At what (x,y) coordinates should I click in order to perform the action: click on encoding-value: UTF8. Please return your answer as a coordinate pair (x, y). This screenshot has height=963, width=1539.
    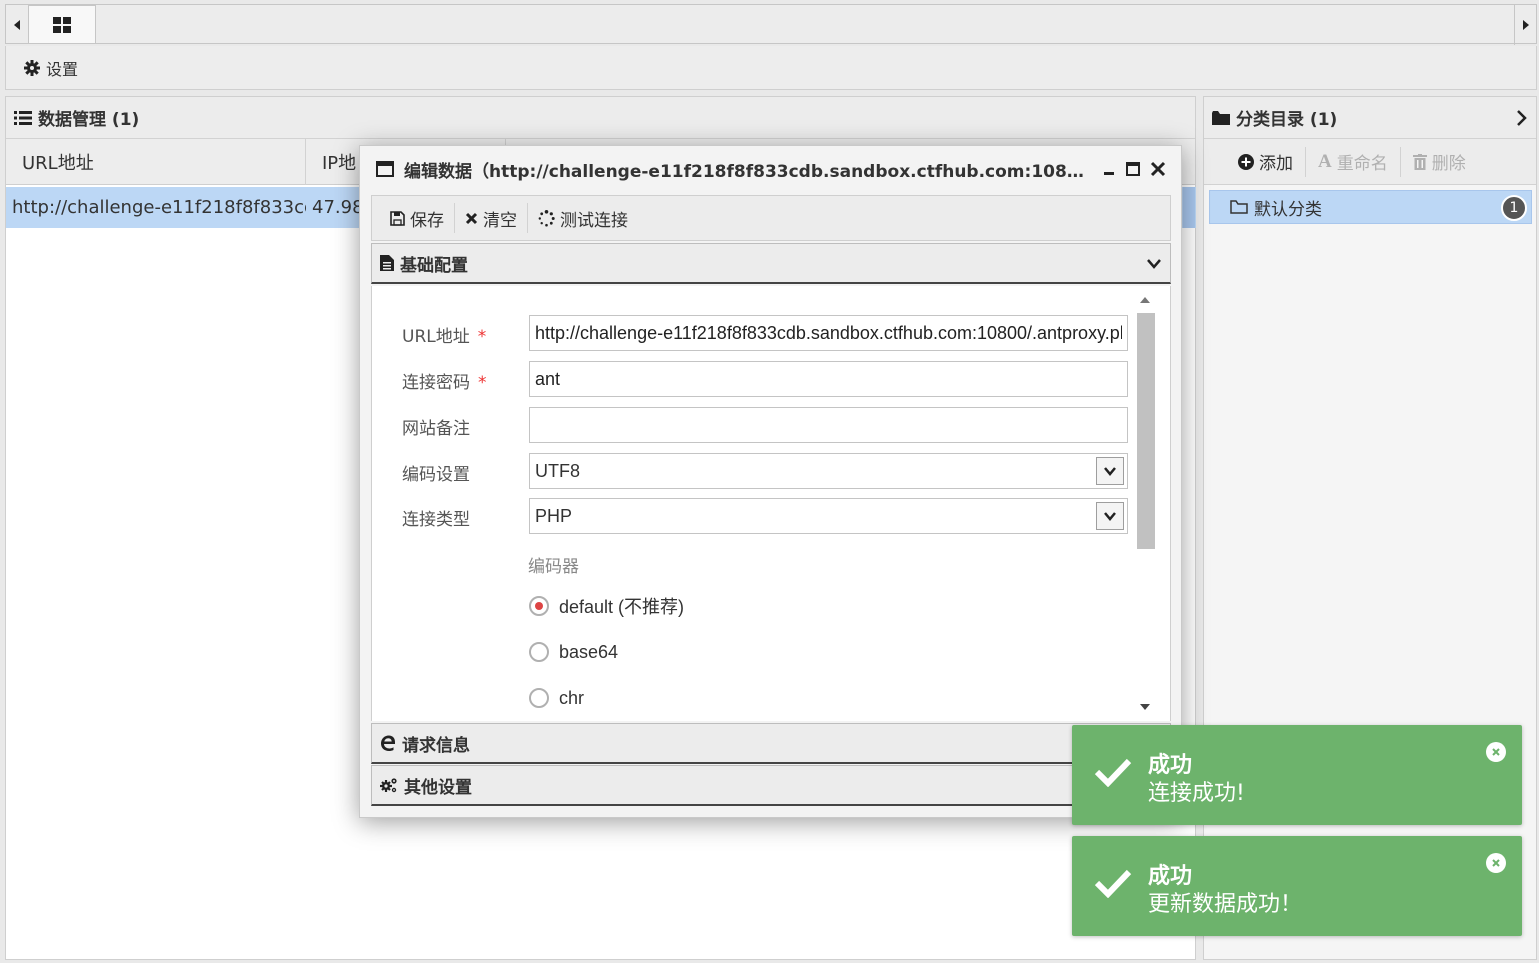
    Looking at the image, I should click on (557, 470).